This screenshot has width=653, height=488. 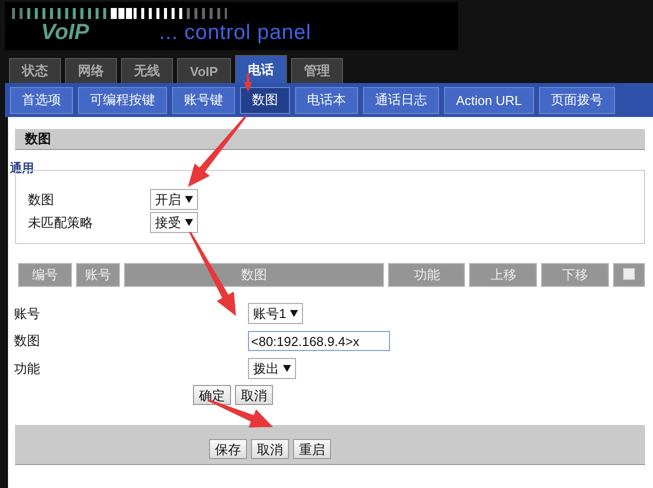 What do you see at coordinates (254, 395) in the screenshot?
I see `form-button: 取消` at bounding box center [254, 395].